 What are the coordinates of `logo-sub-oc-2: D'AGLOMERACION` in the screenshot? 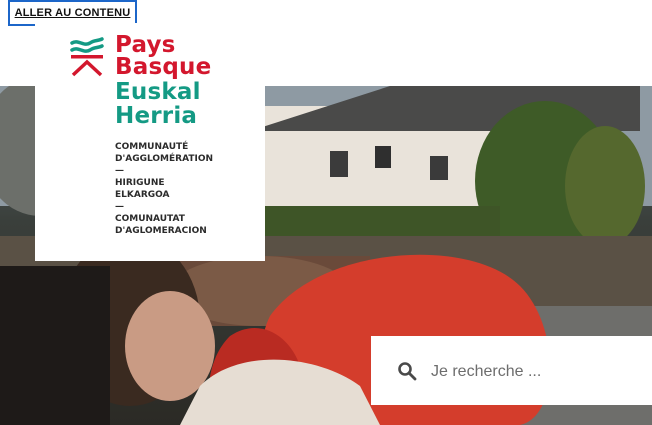 It's located at (161, 231).